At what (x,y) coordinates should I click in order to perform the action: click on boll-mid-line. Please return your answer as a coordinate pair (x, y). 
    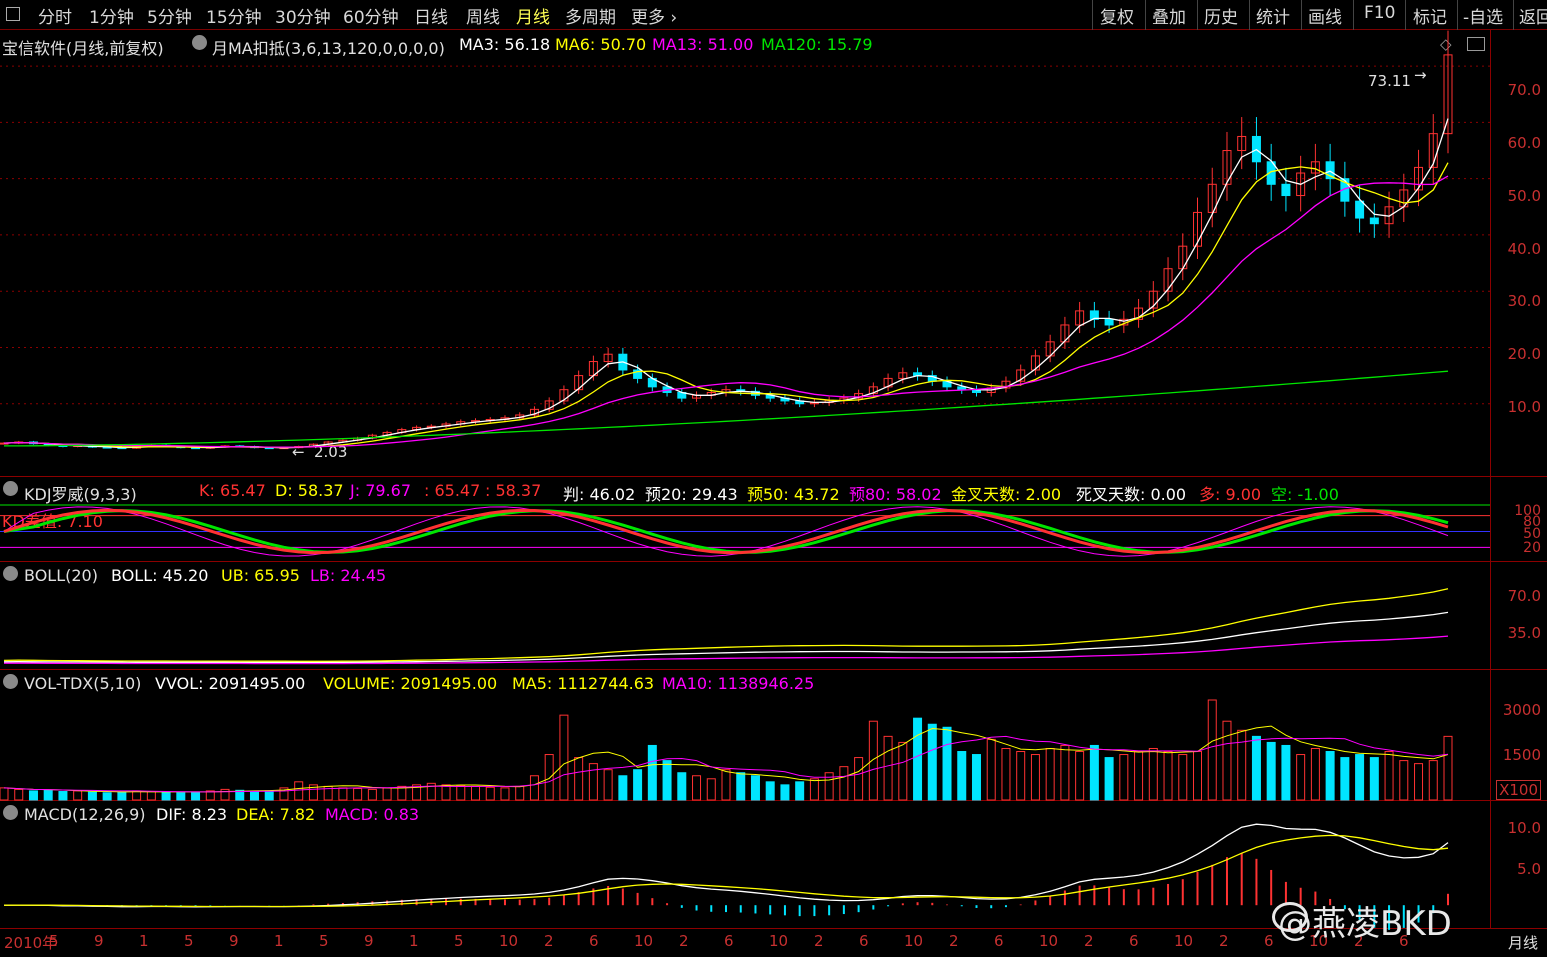
    Looking at the image, I should click on (726, 637).